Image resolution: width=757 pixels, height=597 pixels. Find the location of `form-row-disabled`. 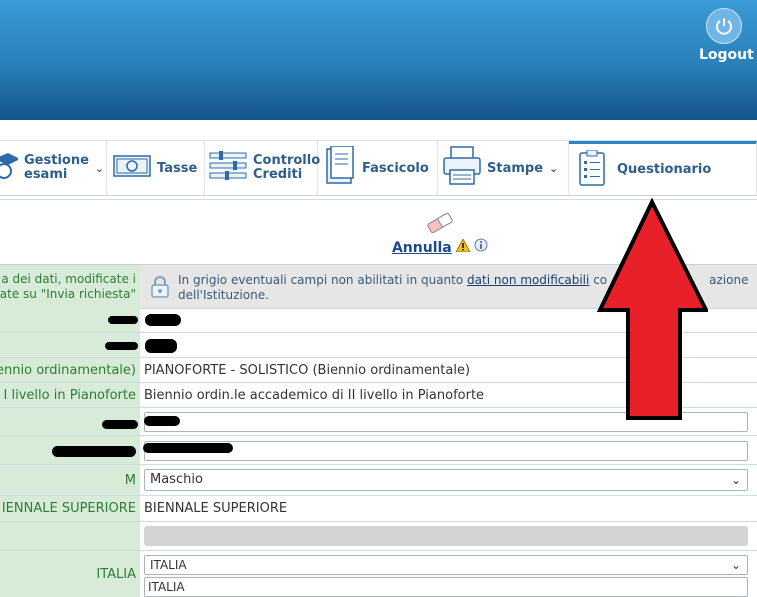

form-row-disabled is located at coordinates (378, 536).